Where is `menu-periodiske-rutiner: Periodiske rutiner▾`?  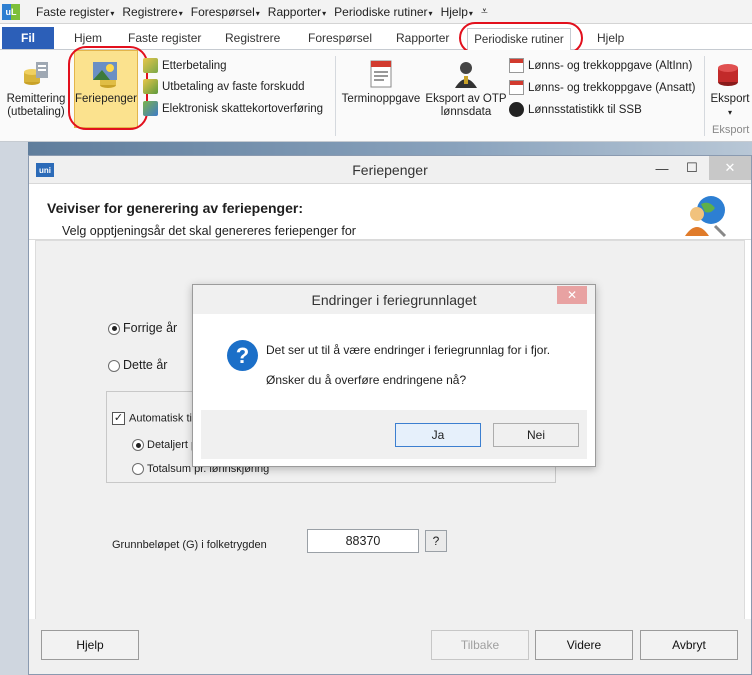 menu-periodiske-rutiner: Periodiske rutiner▾ is located at coordinates (383, 12).